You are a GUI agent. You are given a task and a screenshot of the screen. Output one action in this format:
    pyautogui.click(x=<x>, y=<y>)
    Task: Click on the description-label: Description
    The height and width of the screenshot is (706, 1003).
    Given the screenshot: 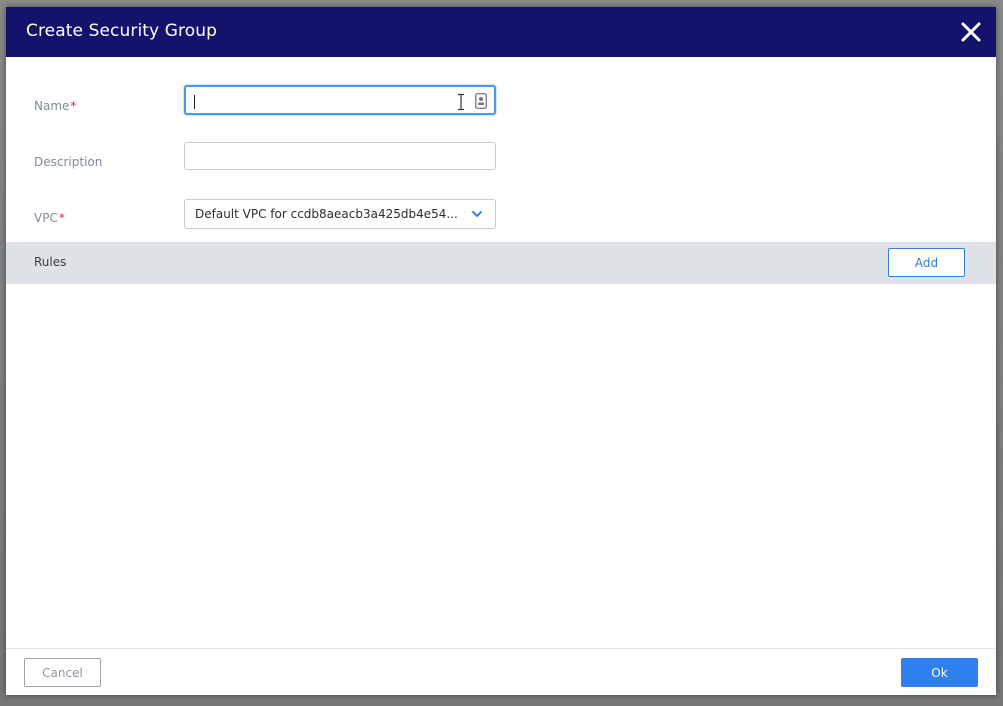 What is the action you would take?
    pyautogui.click(x=68, y=162)
    